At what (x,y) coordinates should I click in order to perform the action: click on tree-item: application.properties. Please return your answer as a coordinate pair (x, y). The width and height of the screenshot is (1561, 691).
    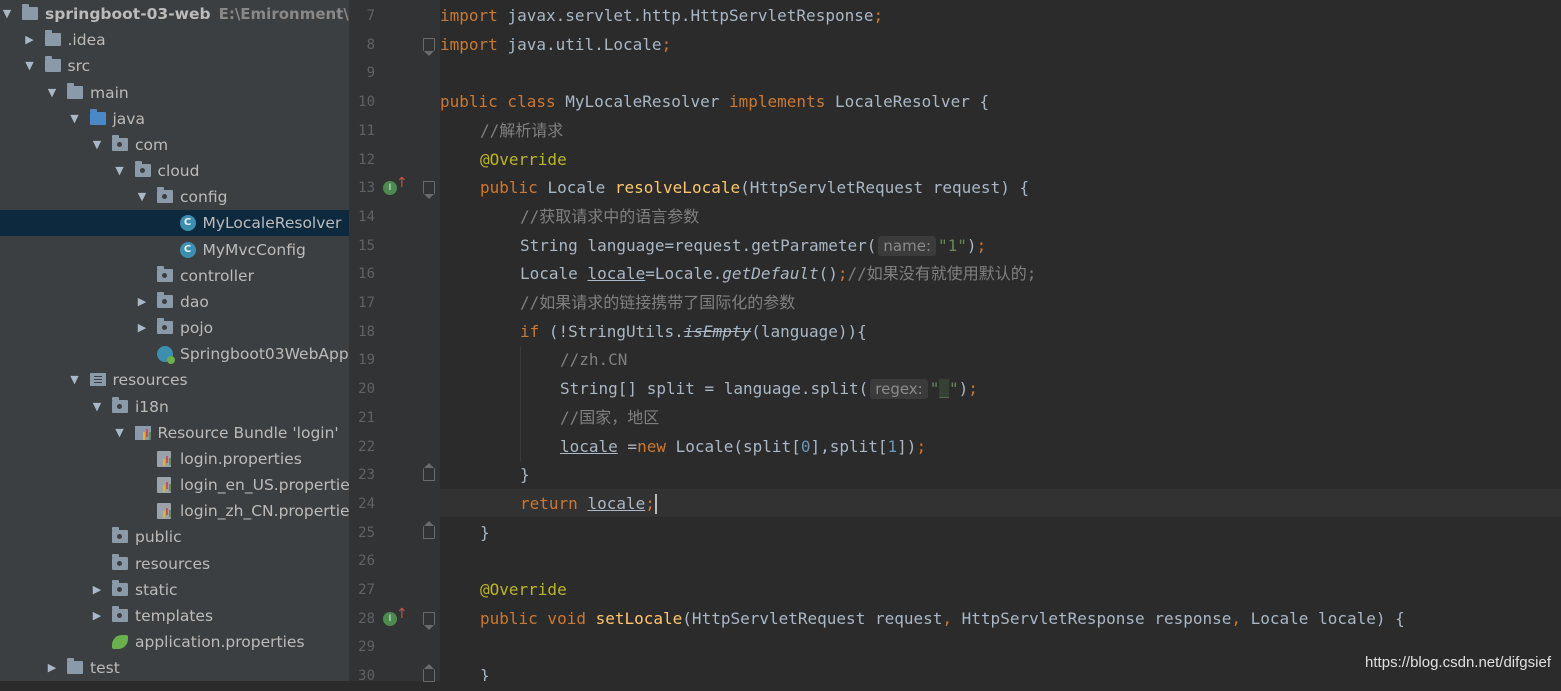
    Looking at the image, I should click on (174, 642).